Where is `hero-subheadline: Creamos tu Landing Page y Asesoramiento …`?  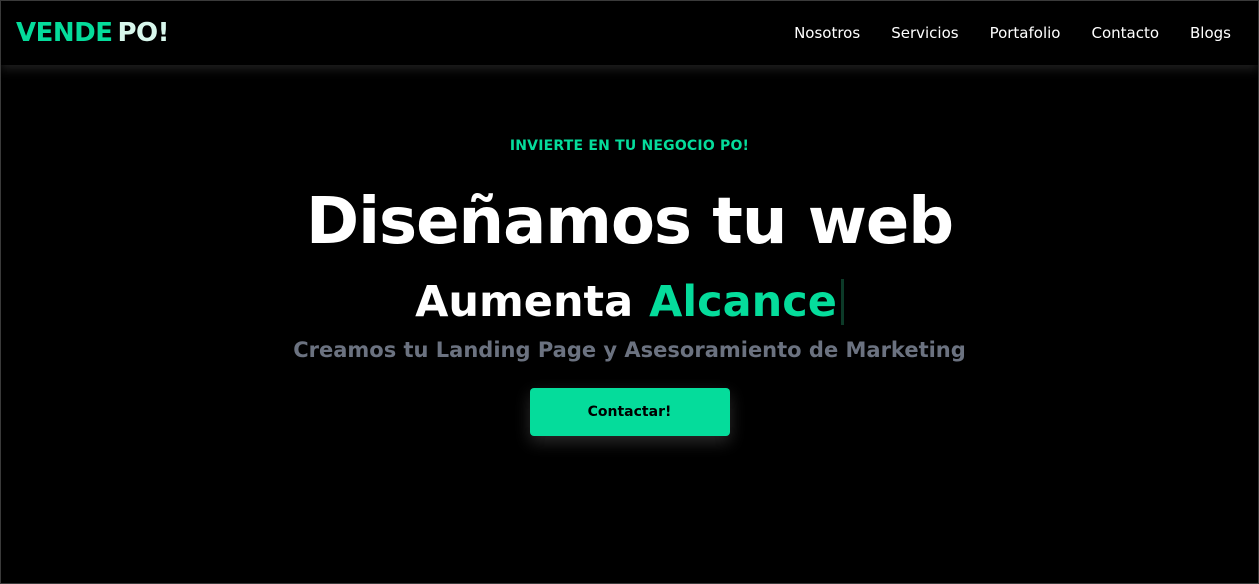 hero-subheadline: Creamos tu Landing Page y Asesoramiento … is located at coordinates (629, 350).